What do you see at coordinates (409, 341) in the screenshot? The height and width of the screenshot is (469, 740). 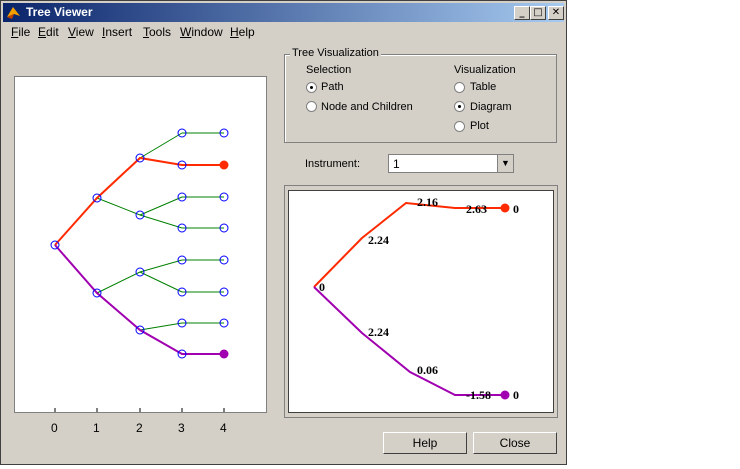 I see `diagram-path-down` at bounding box center [409, 341].